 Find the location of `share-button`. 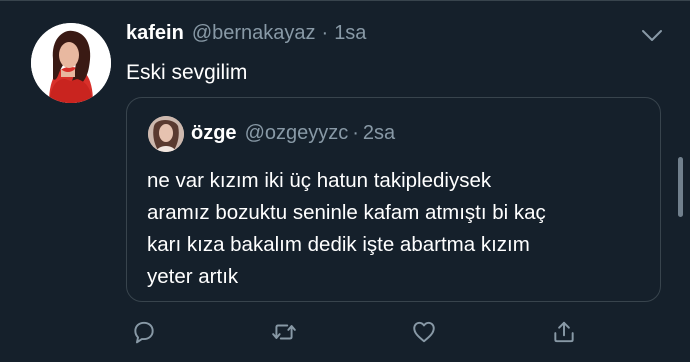

share-button is located at coordinates (564, 332).